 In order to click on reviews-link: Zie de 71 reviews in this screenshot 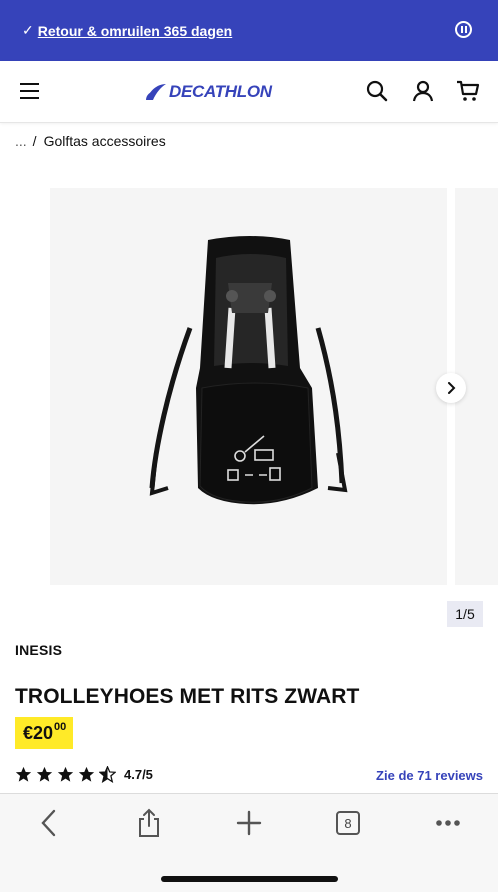, I will do `click(429, 775)`.